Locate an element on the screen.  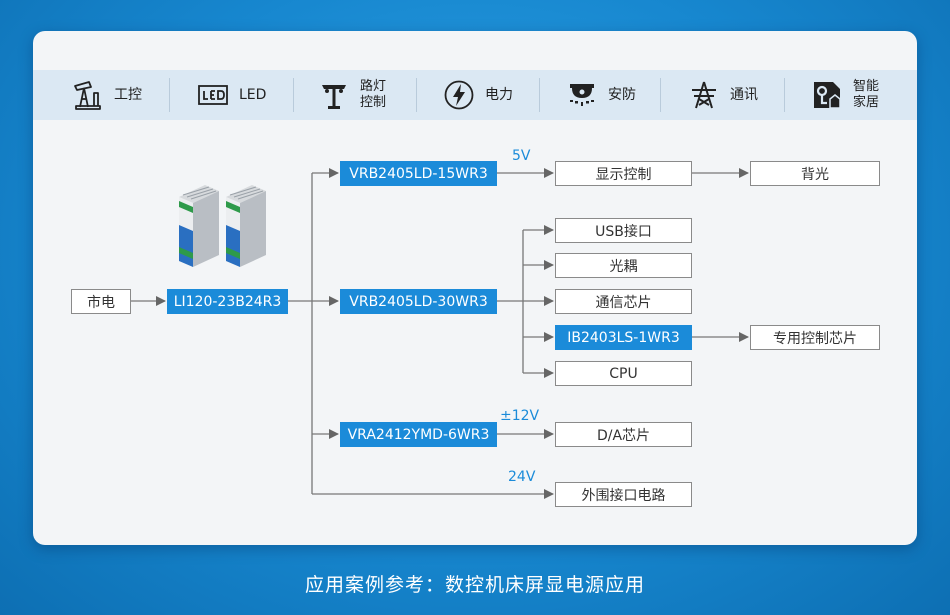
dcdc-module-box-3: VRA2412YMD-6WR3 is located at coordinates (418, 434).